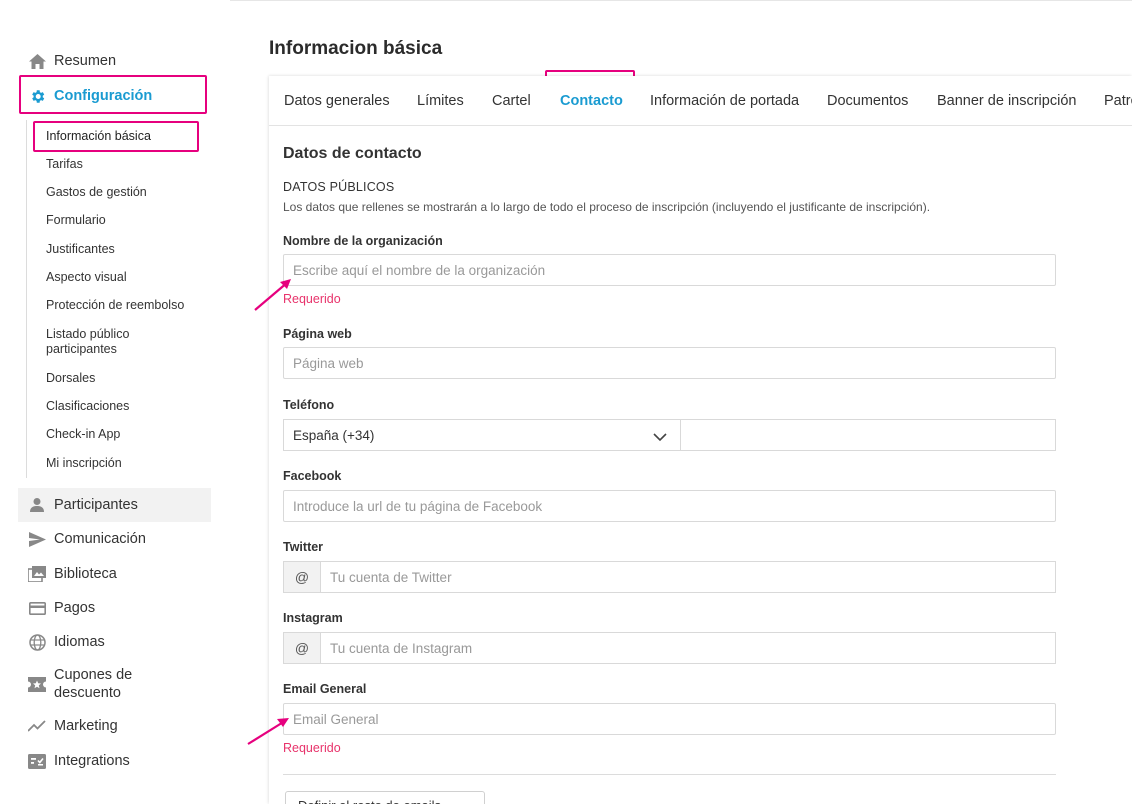 The image size is (1132, 804). I want to click on website-label: Página web, so click(317, 334).